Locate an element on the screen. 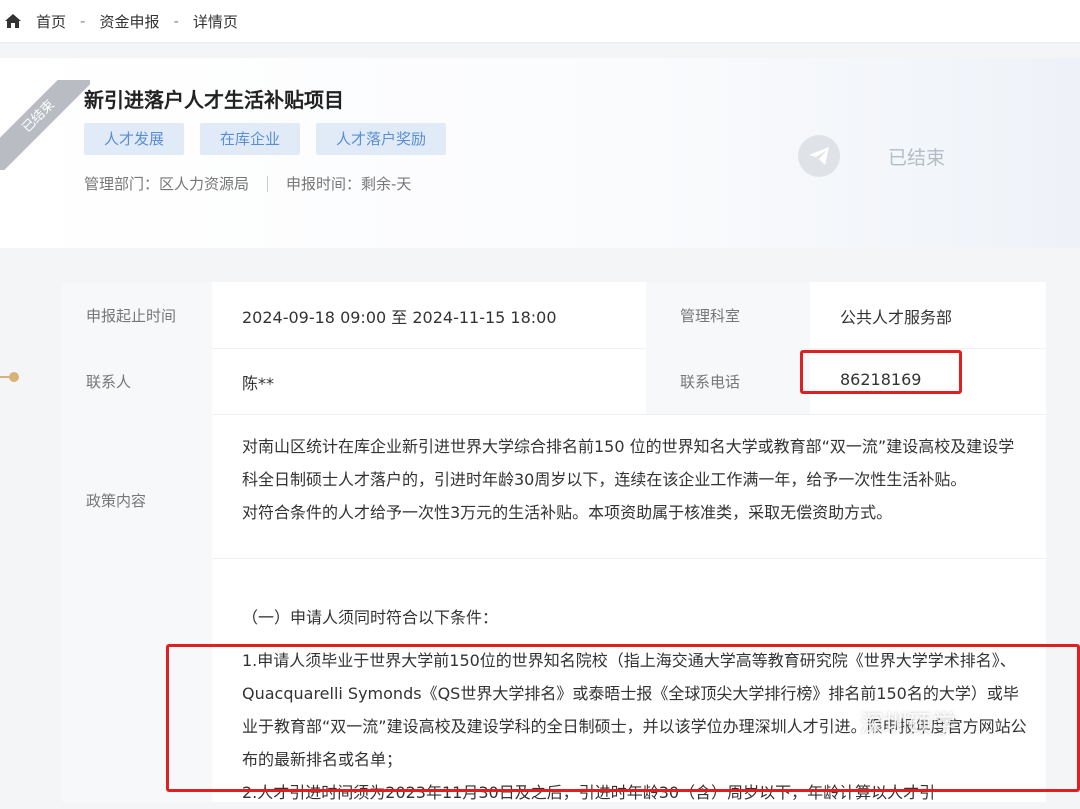 Image resolution: width=1080 pixels, height=809 pixels. breadcrumb-bar: 首页 - 资金申报 - 详情页 is located at coordinates (540, 21).